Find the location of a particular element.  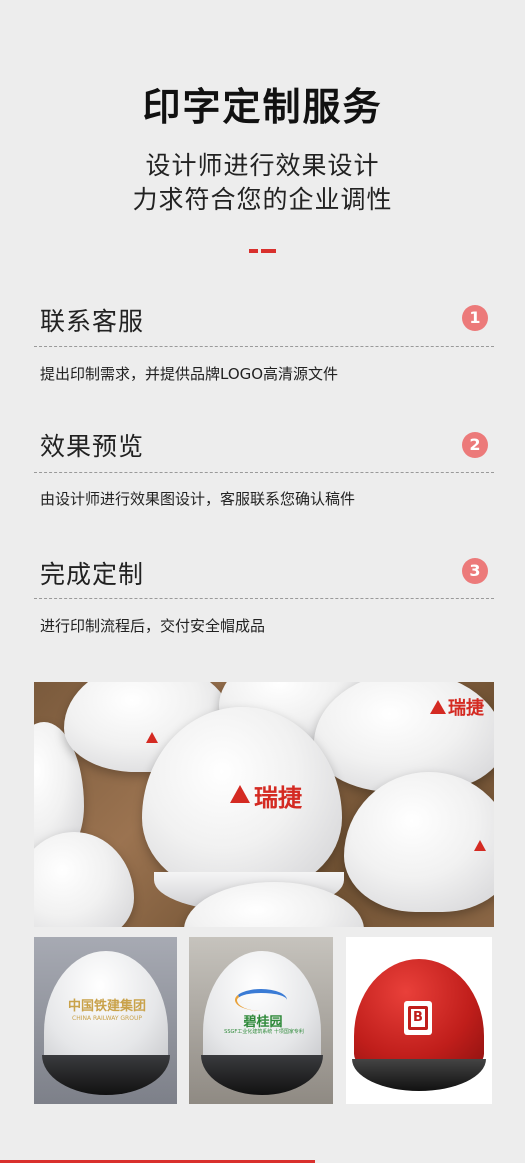

helmet-thumb-1: 中国铁建集团 CHINA RAILWAY GROUP is located at coordinates (105, 1020).